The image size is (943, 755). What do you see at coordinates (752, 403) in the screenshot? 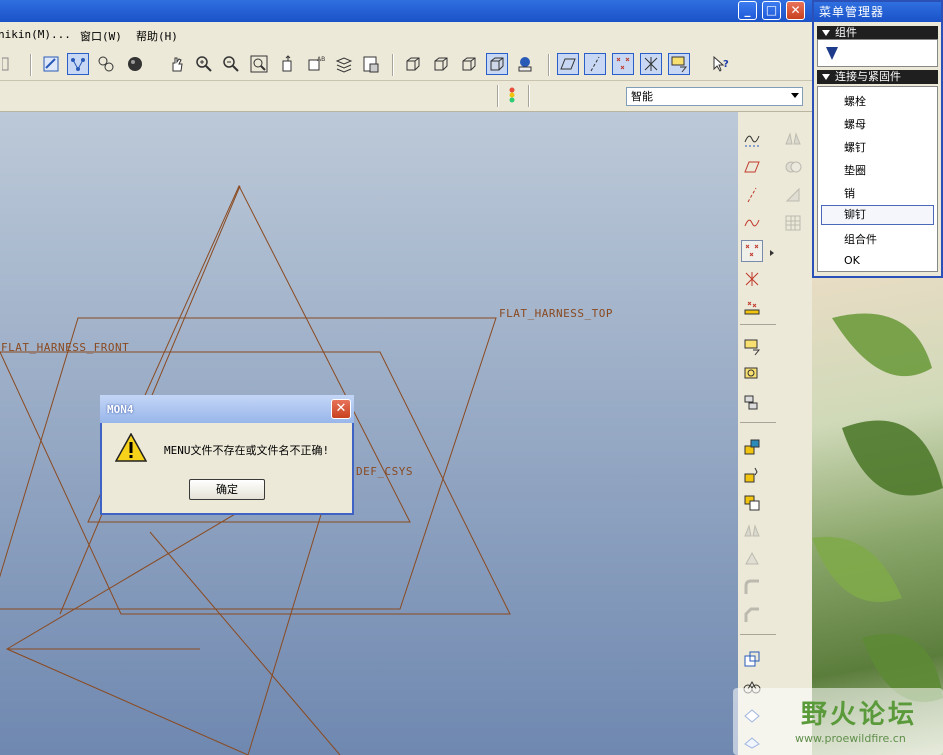
I see `symbol-tool-icon` at bounding box center [752, 403].